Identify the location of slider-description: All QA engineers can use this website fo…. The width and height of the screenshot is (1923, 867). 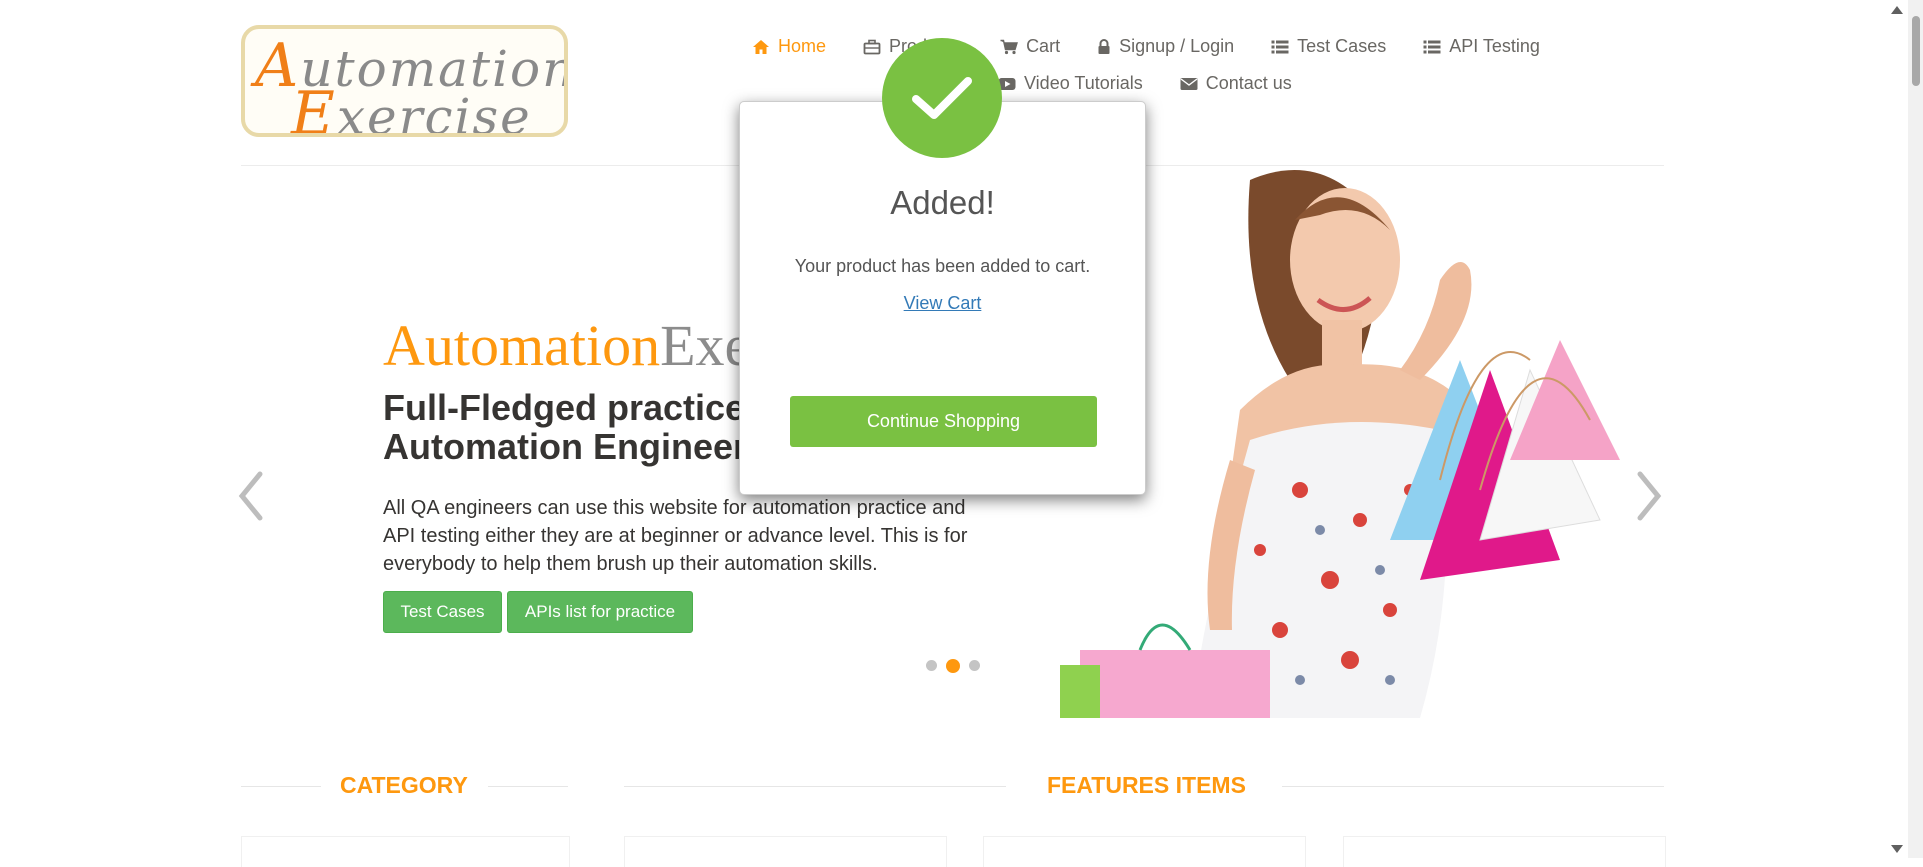
(675, 536).